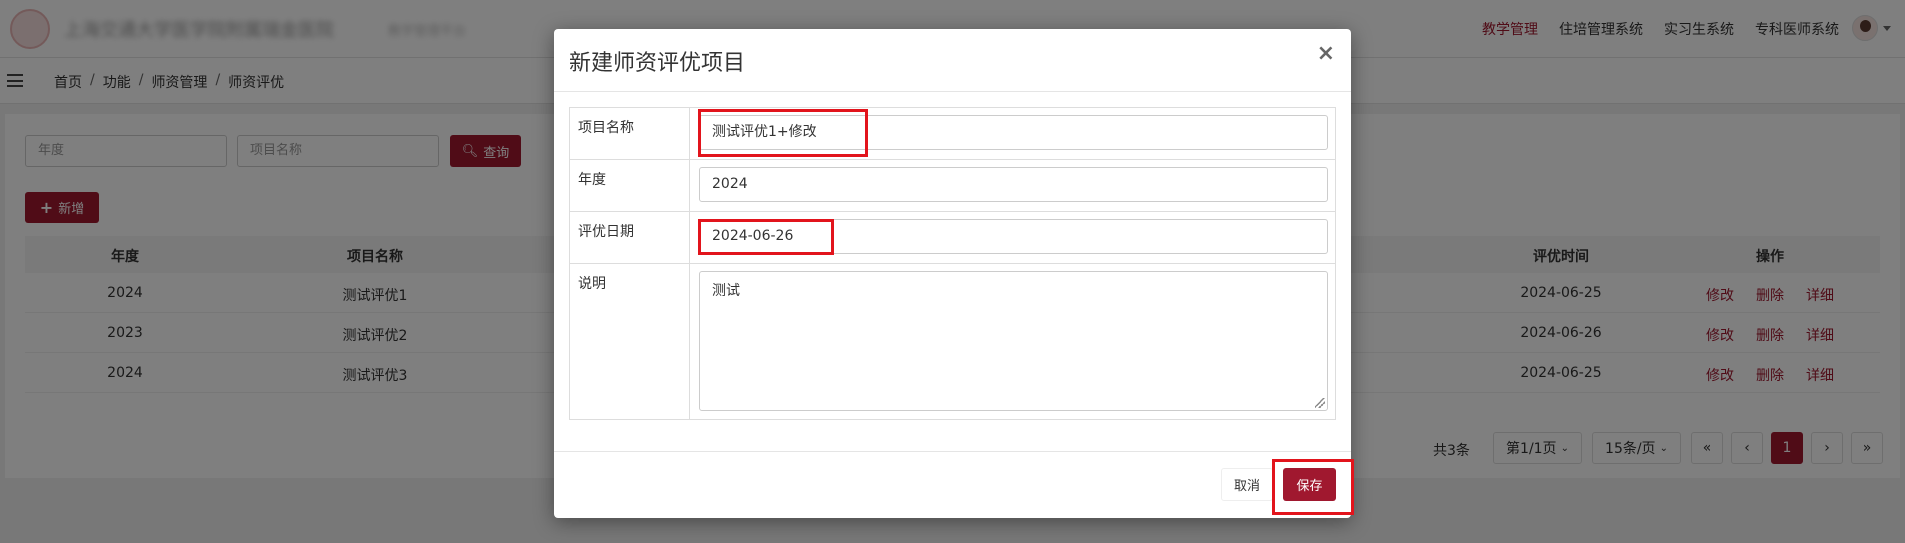 The width and height of the screenshot is (1905, 543). I want to click on form-row-description: 说明 测试, so click(952, 341).